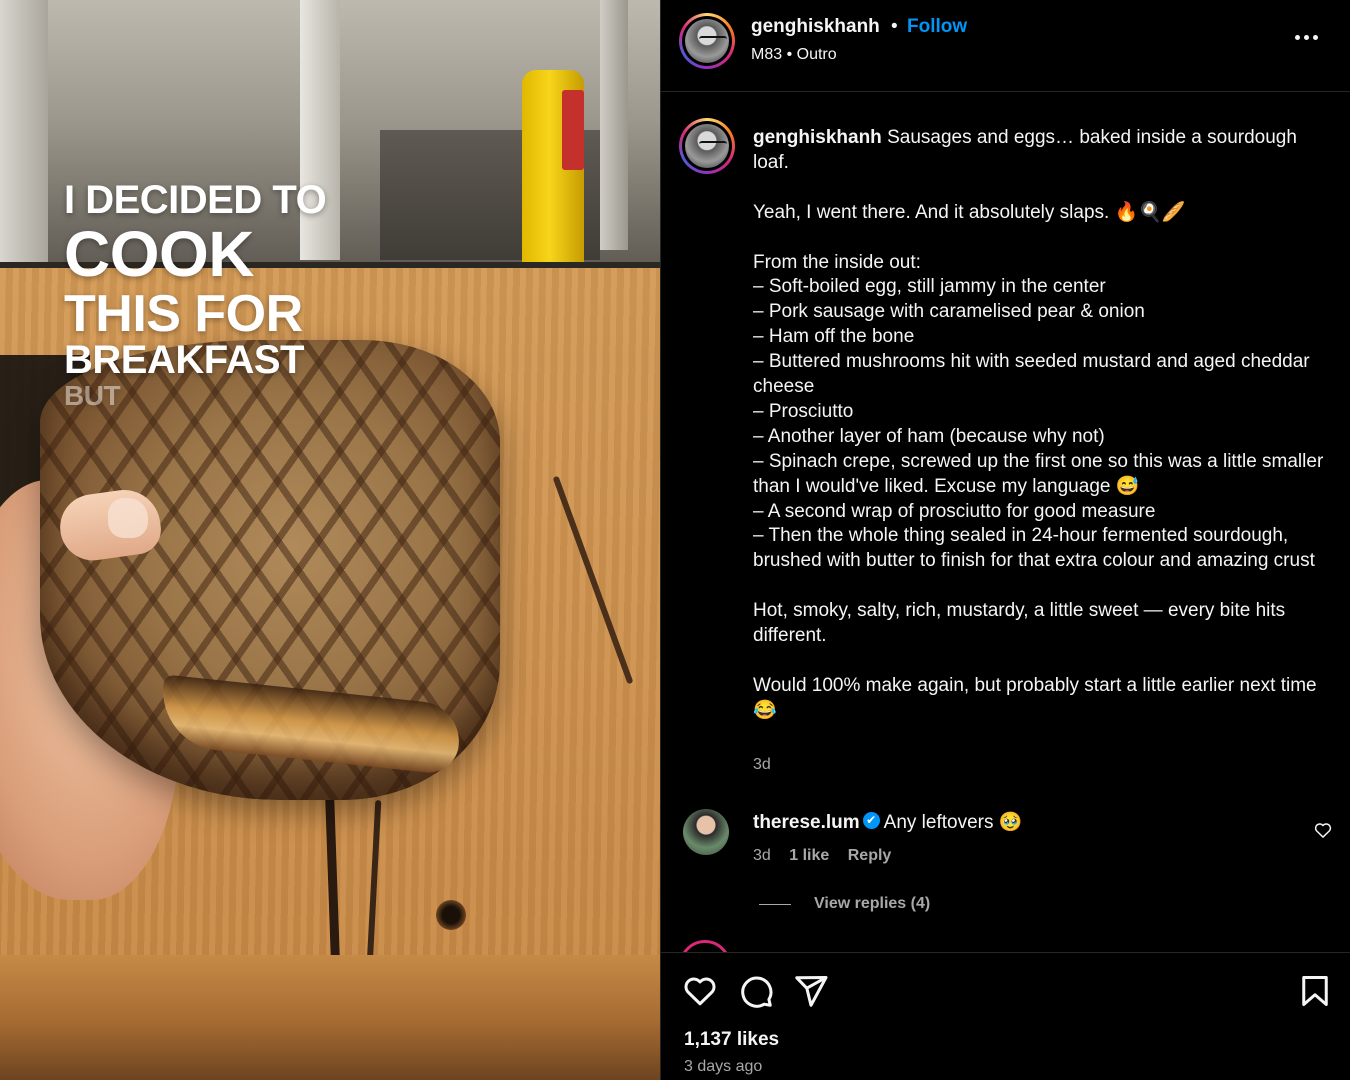  I want to click on video-overlay-text: I DECIDED TO, so click(195, 200).